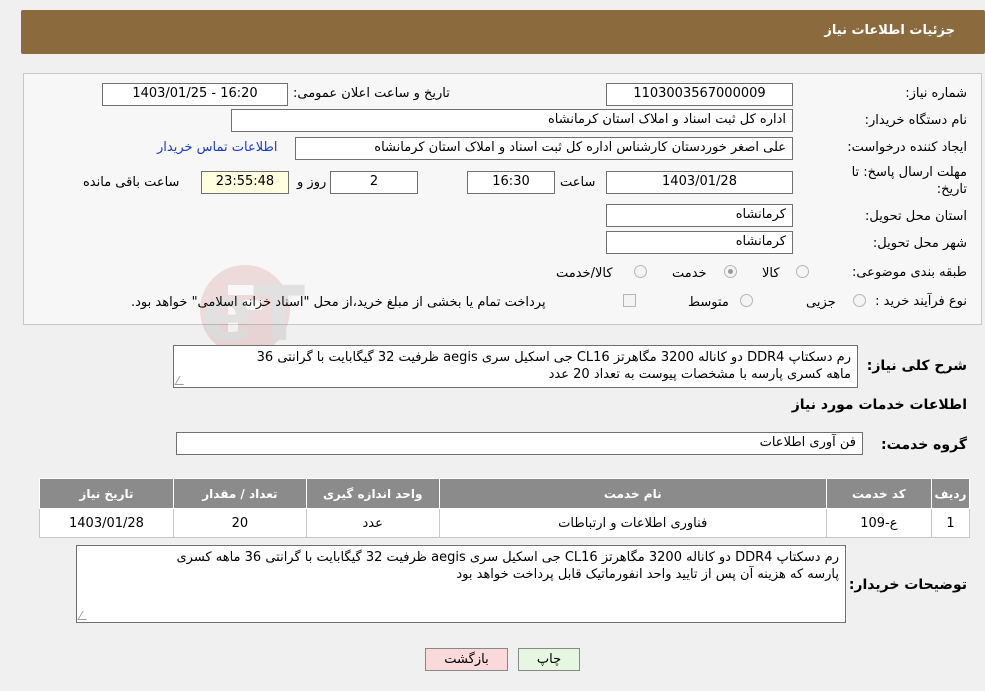 Image resolution: width=985 pixels, height=691 pixels. Describe the element at coordinates (312, 182) in the screenshot. I see `days-label: روز و` at that location.